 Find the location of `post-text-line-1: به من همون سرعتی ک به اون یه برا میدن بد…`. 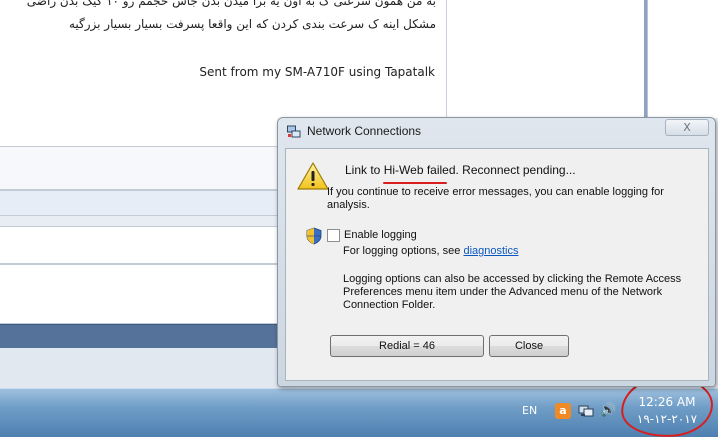

post-text-line-1: به من همون سرعتی ک به اون یه برا میدن بد… is located at coordinates (231, 4).